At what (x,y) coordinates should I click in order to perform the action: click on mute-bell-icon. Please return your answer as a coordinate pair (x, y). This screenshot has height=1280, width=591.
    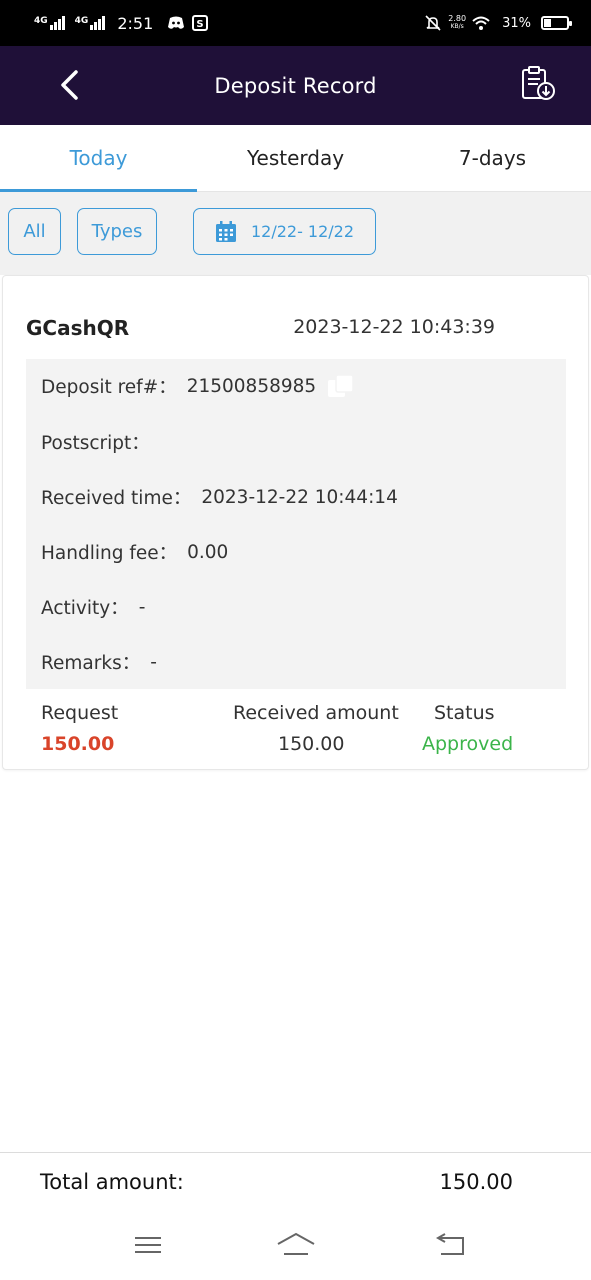
    Looking at the image, I should click on (433, 23).